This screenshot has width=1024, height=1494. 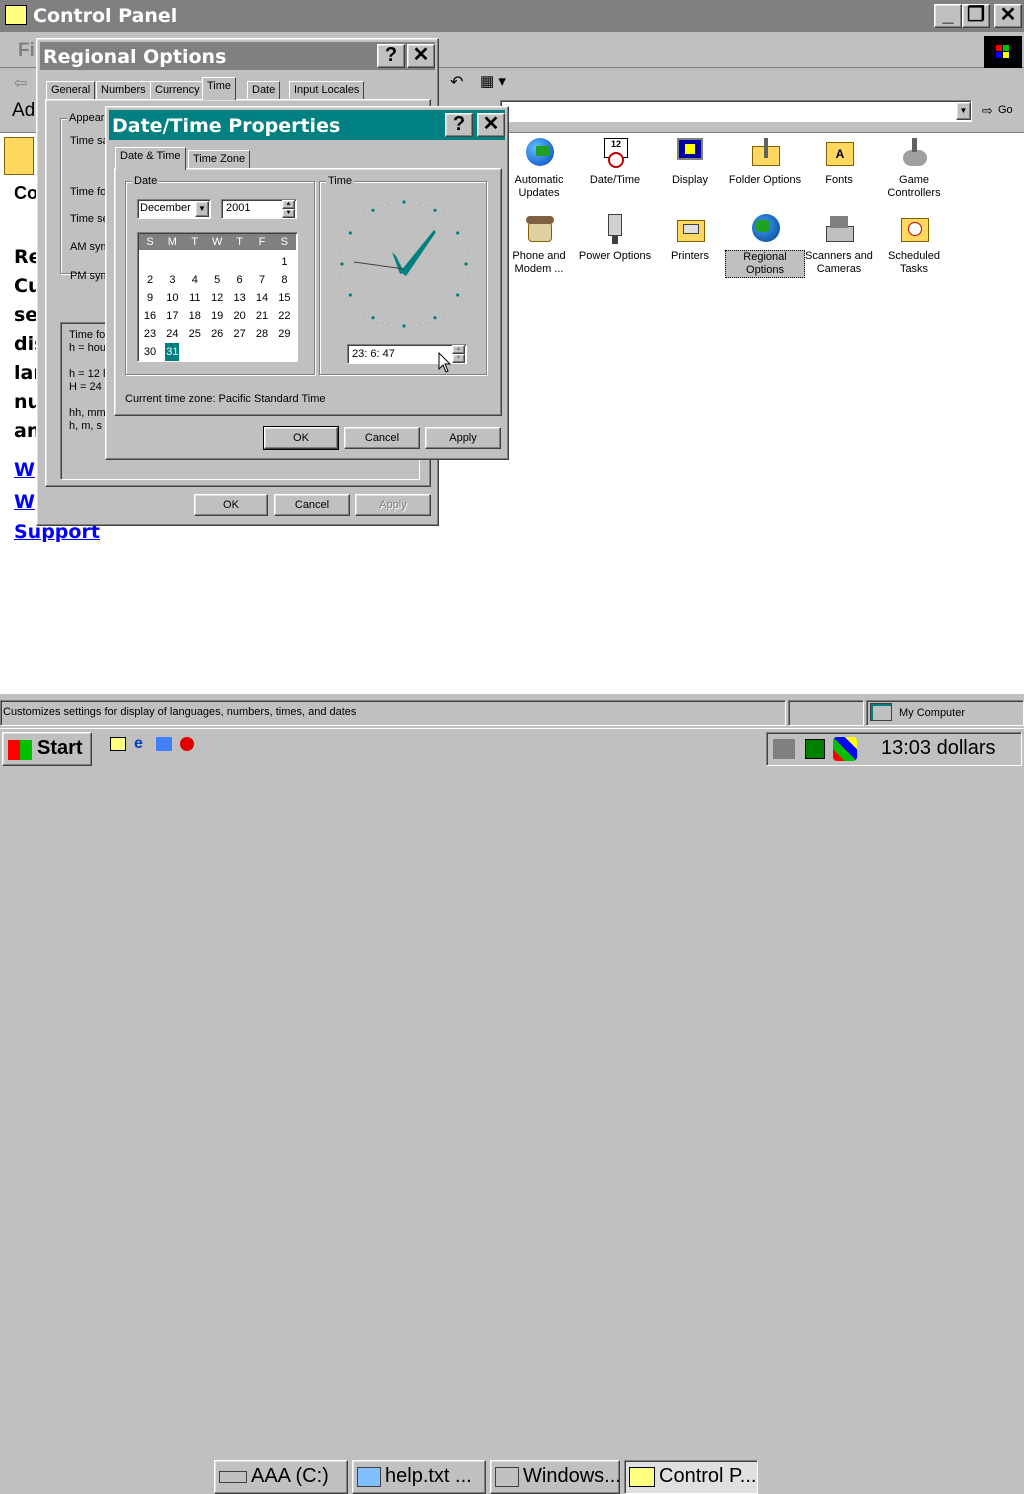 What do you see at coordinates (284, 262) in the screenshot?
I see `calendar-day: 1` at bounding box center [284, 262].